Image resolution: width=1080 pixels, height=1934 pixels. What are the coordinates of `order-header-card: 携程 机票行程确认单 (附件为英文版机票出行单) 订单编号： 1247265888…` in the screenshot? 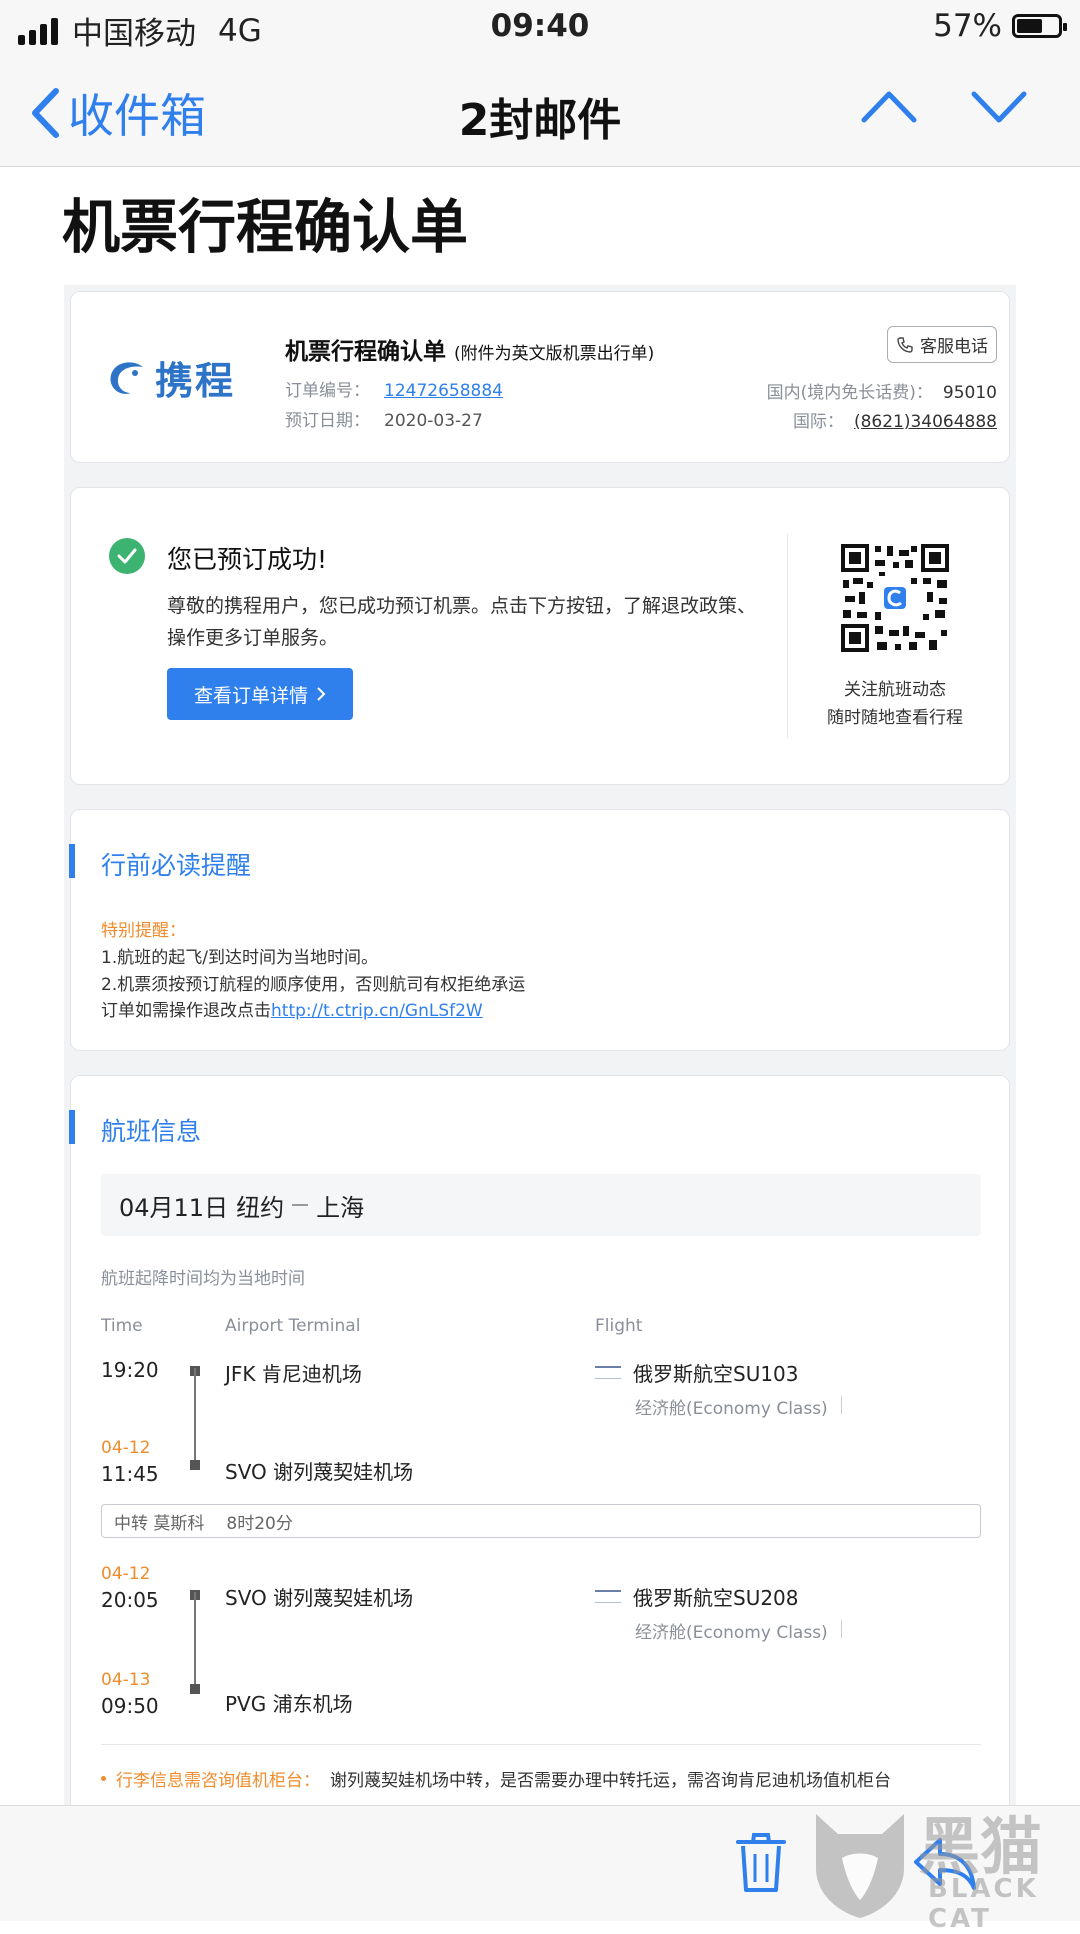 It's located at (540, 377).